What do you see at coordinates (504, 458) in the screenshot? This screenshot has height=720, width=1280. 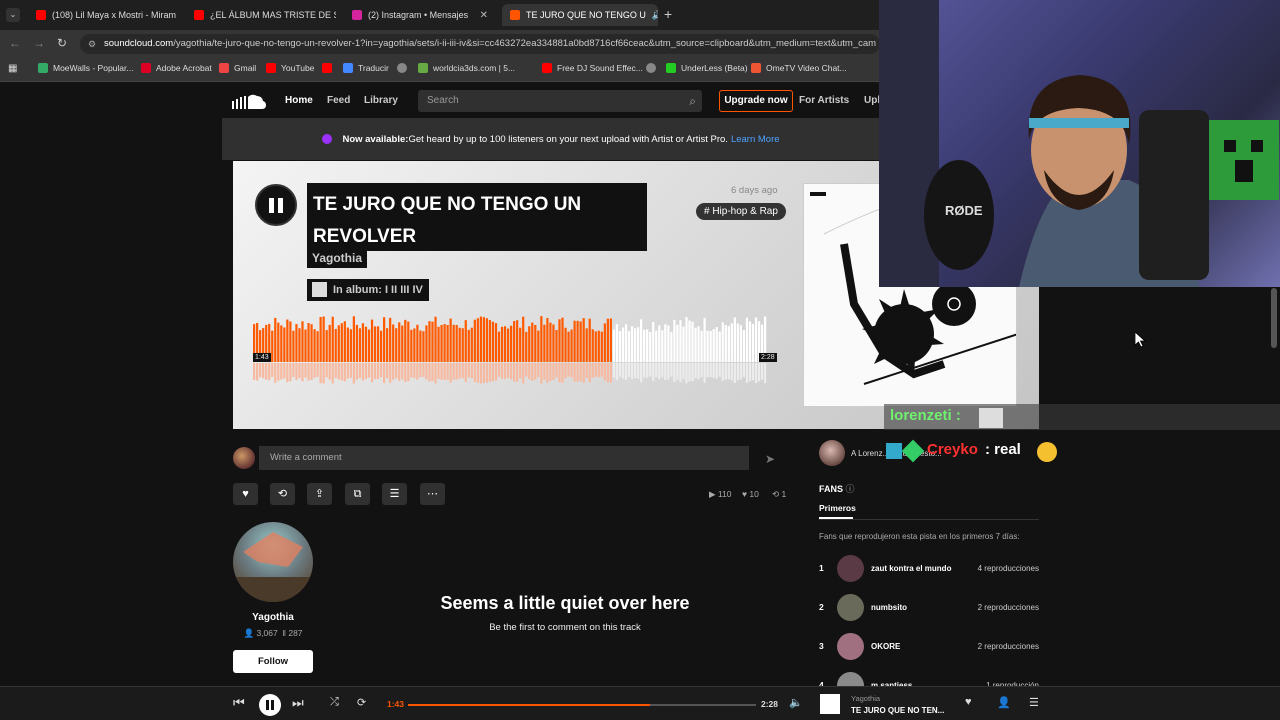 I see `comment-input: Write a comment` at bounding box center [504, 458].